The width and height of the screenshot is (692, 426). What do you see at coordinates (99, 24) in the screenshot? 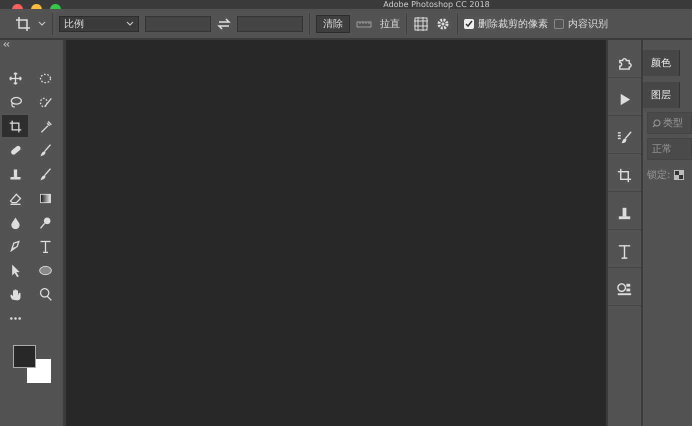
I see `ratio-select: 比例` at bounding box center [99, 24].